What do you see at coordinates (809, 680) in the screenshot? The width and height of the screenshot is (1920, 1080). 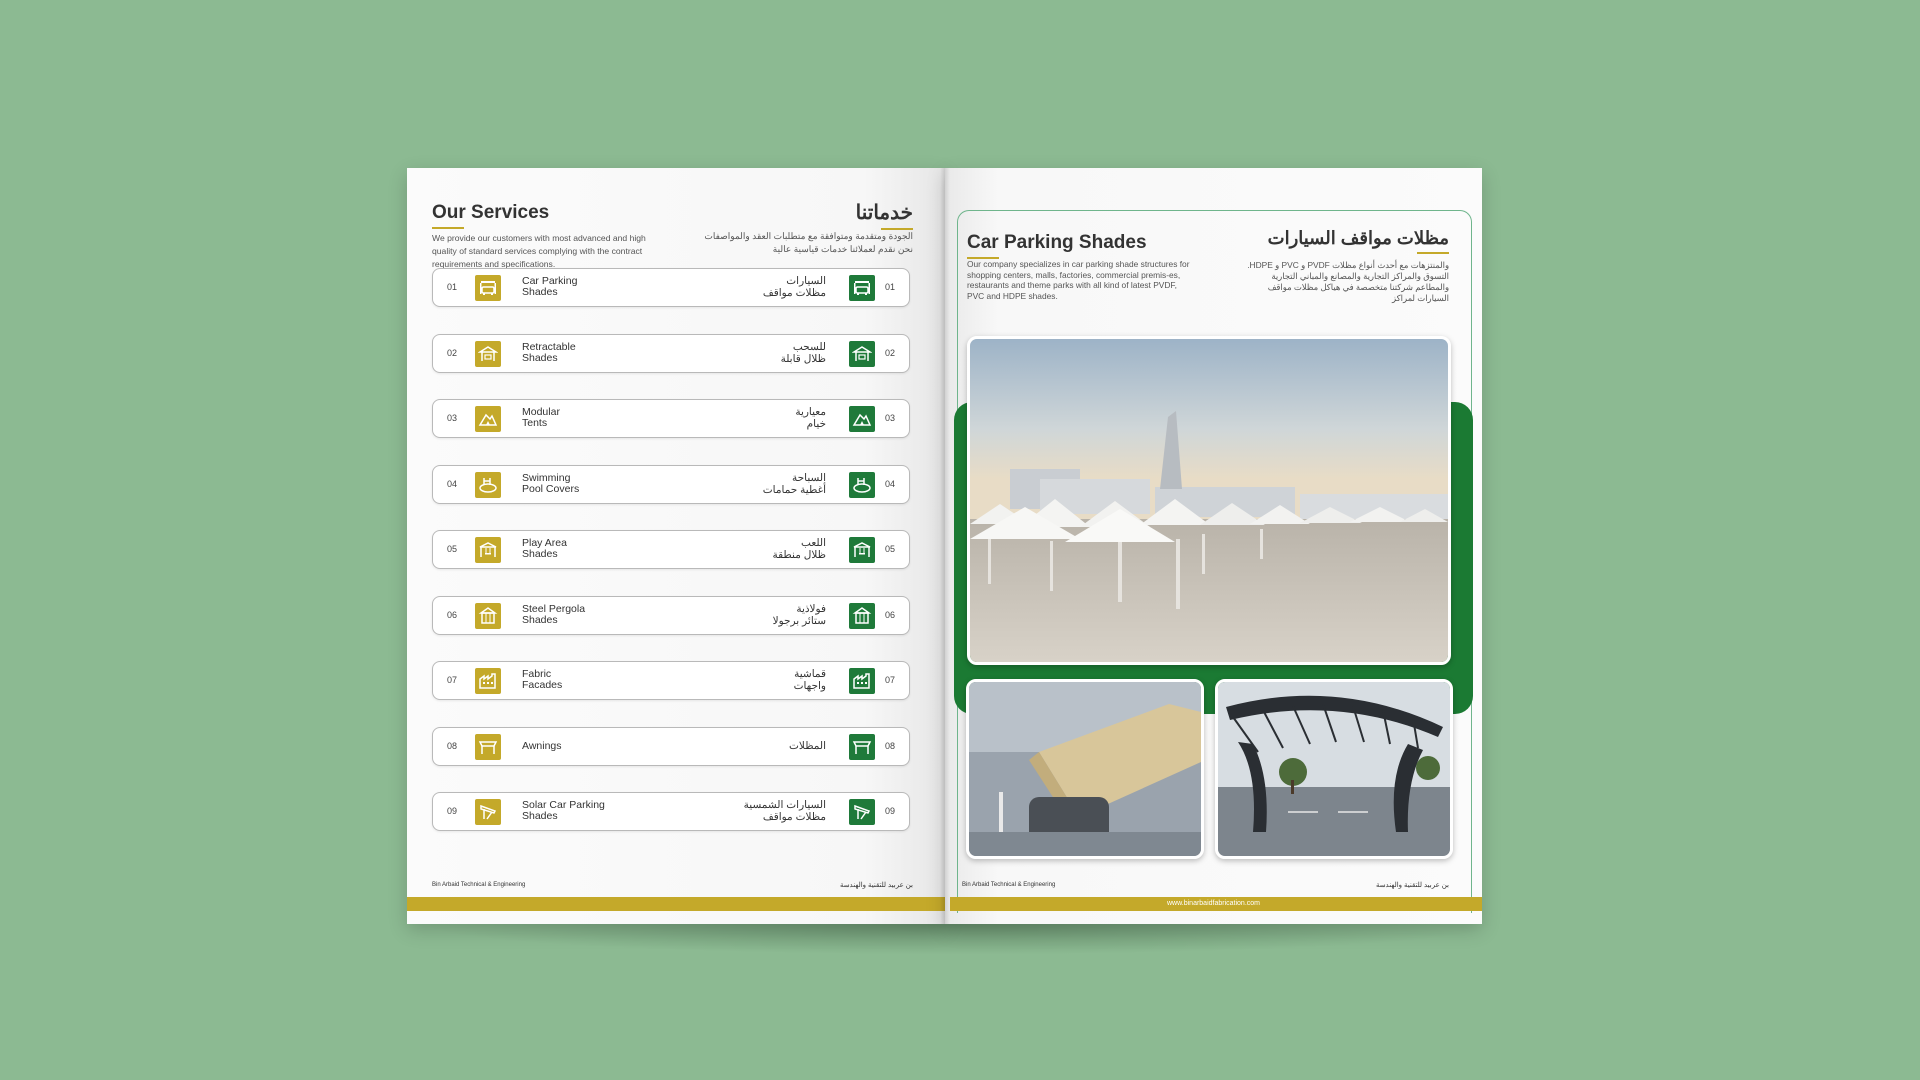 I see `service-label-ar: قماشية واجهات` at bounding box center [809, 680].